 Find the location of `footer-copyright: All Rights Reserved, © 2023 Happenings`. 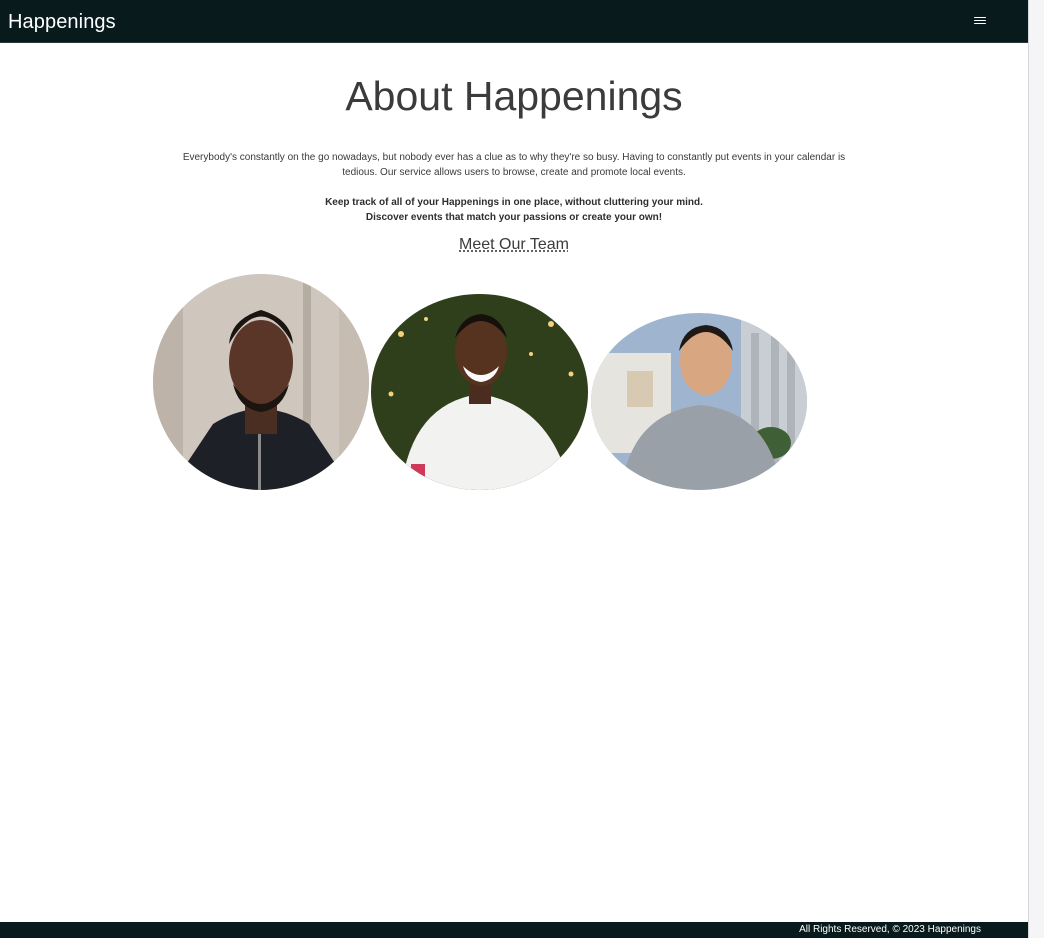

footer-copyright: All Rights Reserved, © 2023 Happenings is located at coordinates (890, 929).